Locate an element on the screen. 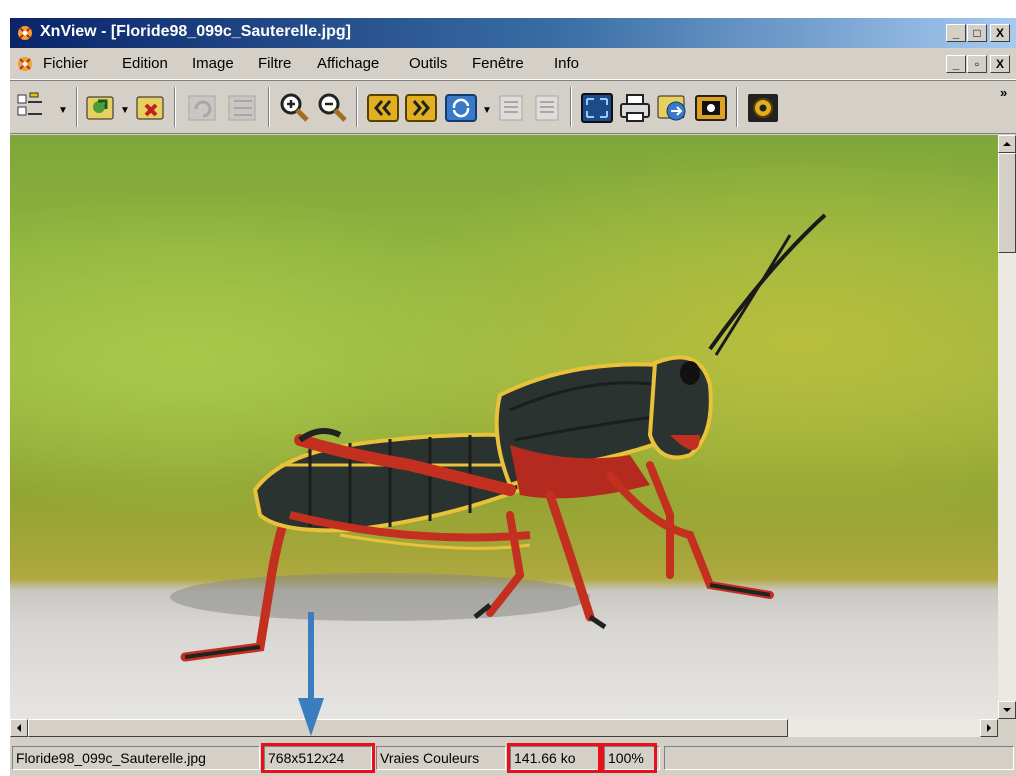  menu-image: Image is located at coordinates (213, 63).